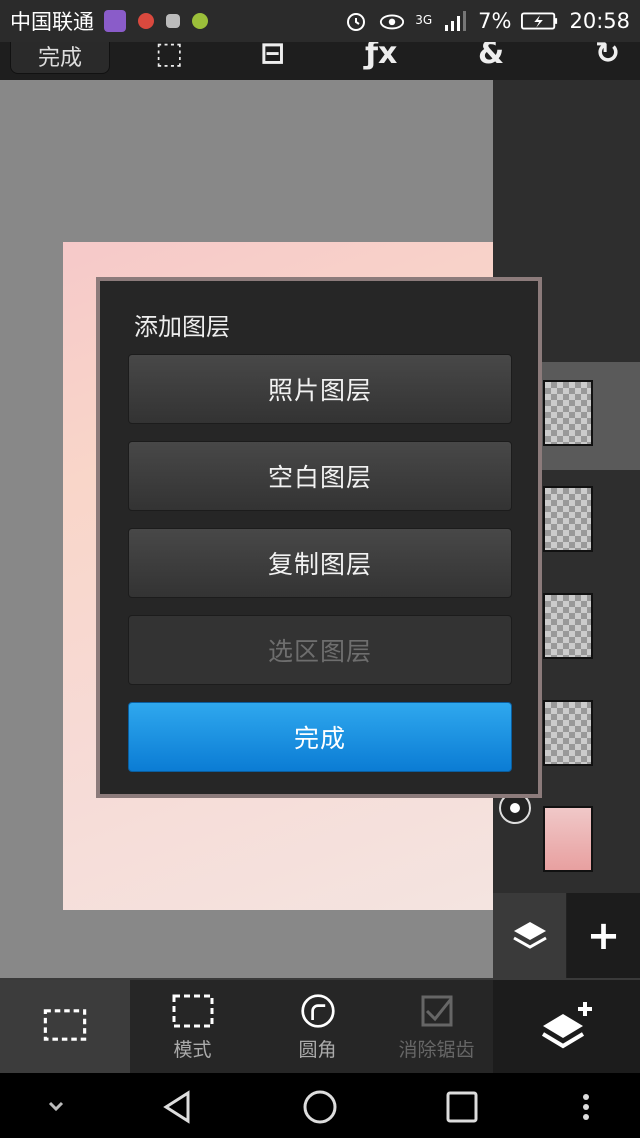 The height and width of the screenshot is (1138, 640). I want to click on dashed-rect-icon, so click(192, 1011).